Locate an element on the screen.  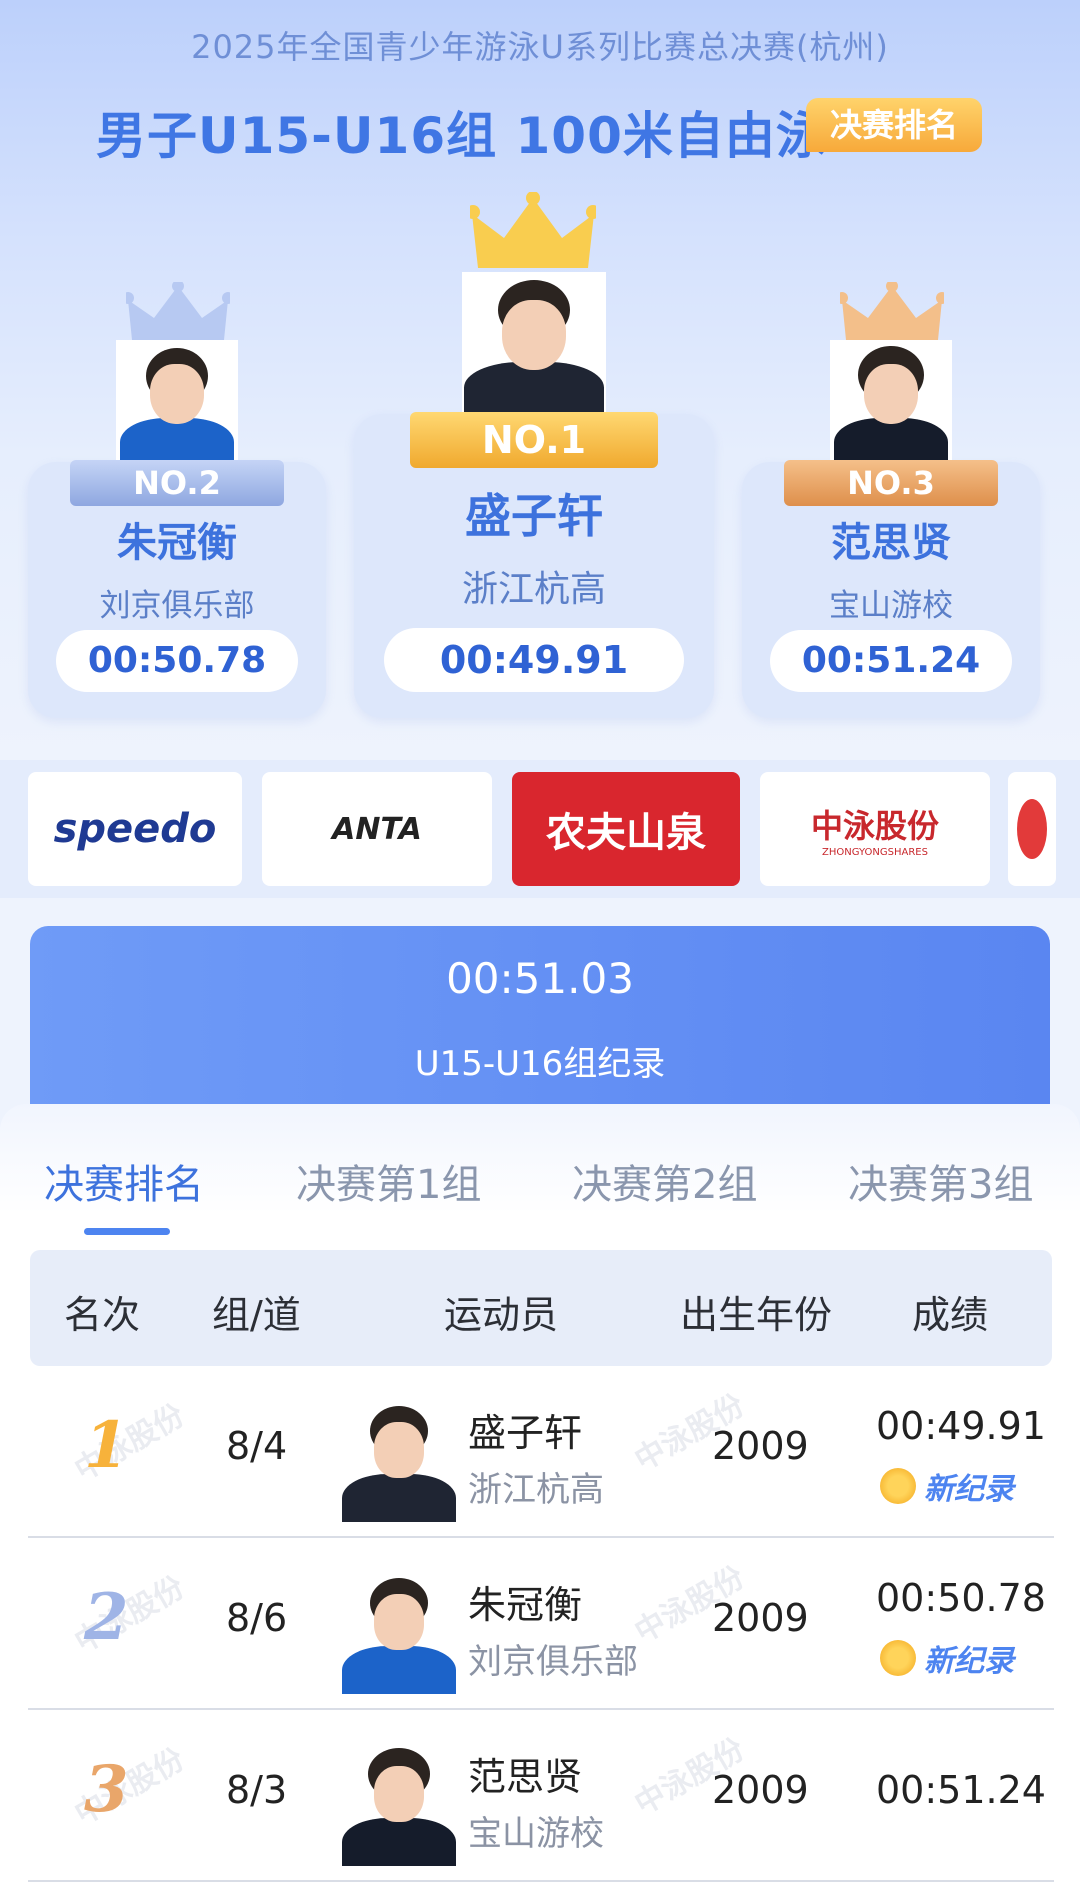
podium-photo-second is located at coordinates (177, 402).